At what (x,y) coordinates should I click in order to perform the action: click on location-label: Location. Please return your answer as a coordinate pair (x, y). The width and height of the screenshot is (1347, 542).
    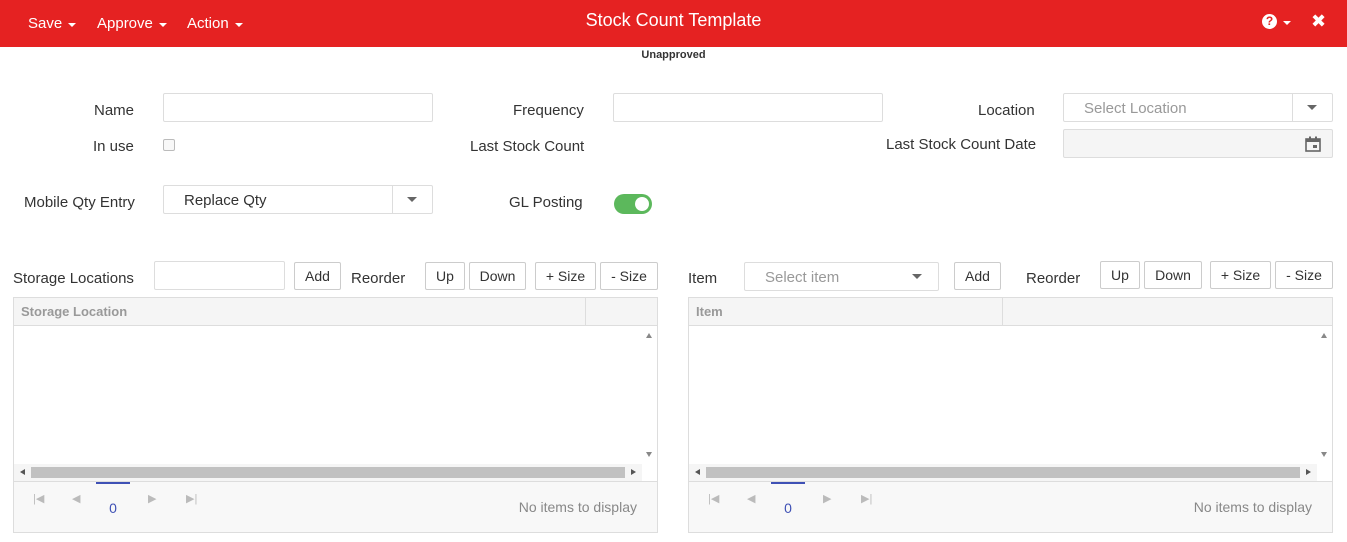
    Looking at the image, I should click on (1006, 110).